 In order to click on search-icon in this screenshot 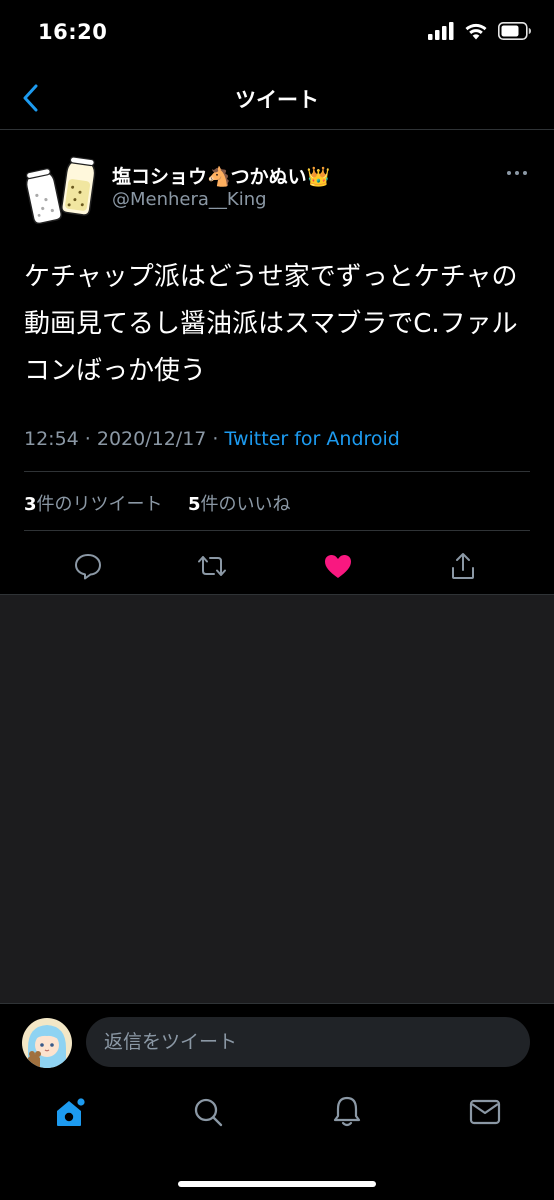, I will do `click(208, 1112)`.